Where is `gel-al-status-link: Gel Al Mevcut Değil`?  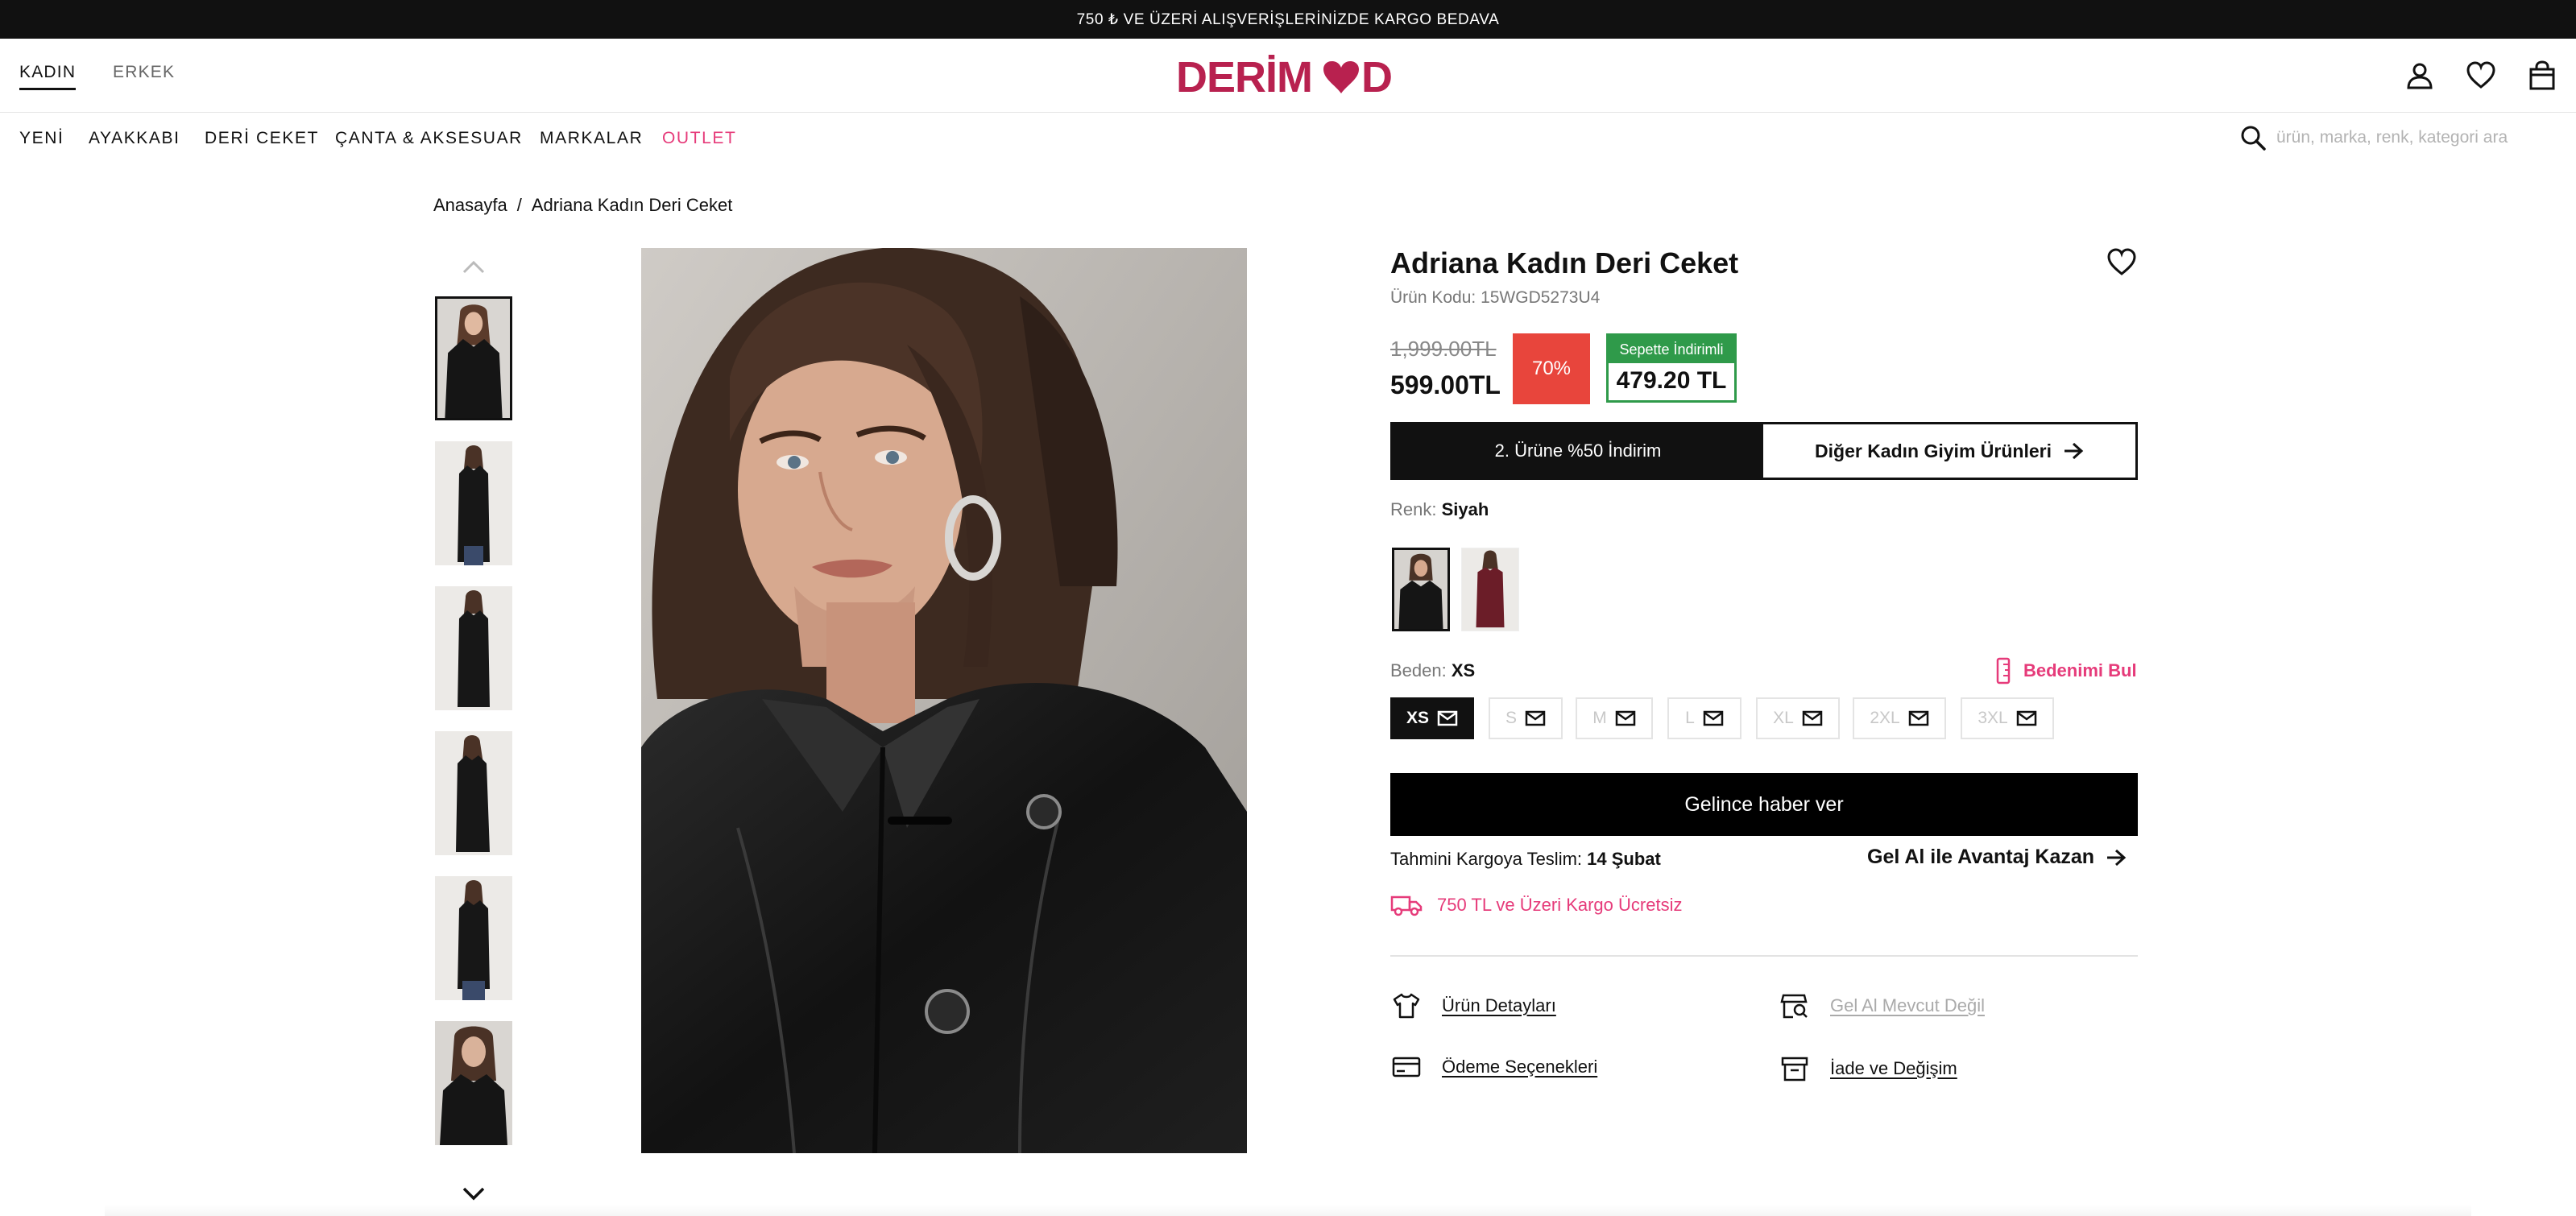
gel-al-status-link: Gel Al Mevcut Değil is located at coordinates (1882, 1006).